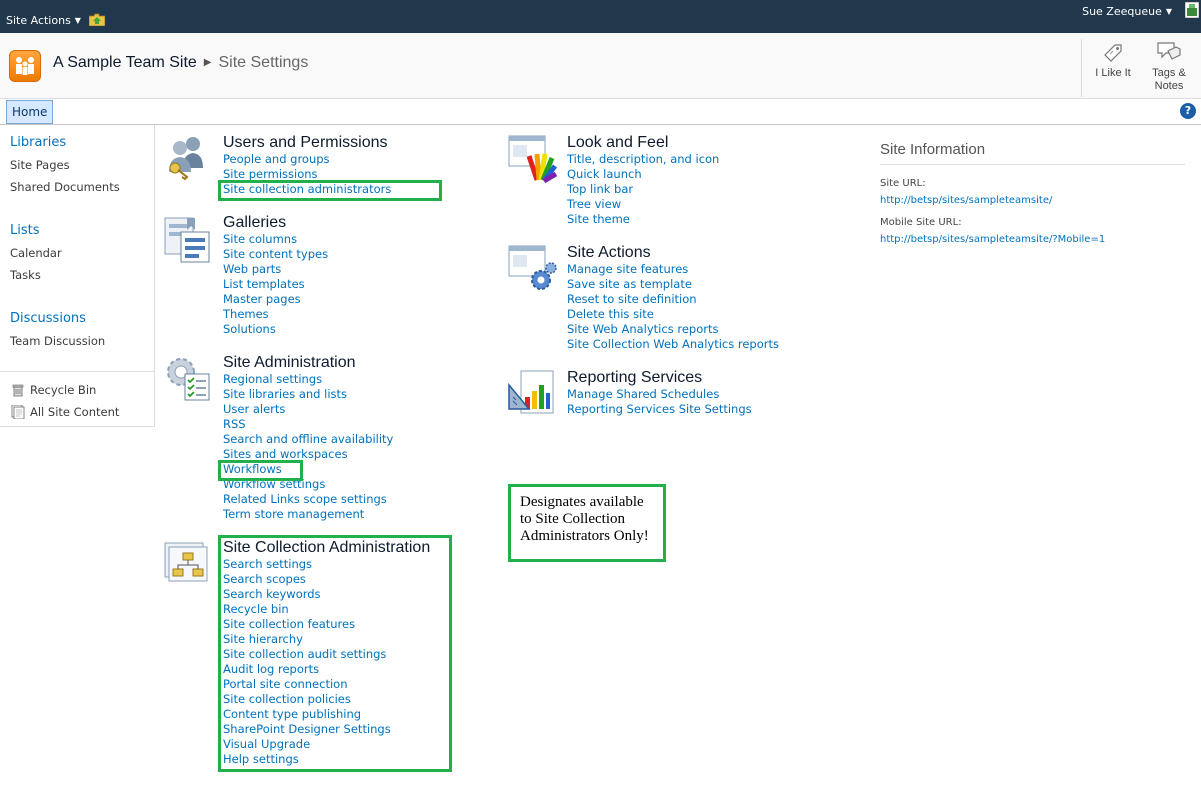 This screenshot has width=1201, height=785. I want to click on settings-link: Top link bar, so click(600, 189).